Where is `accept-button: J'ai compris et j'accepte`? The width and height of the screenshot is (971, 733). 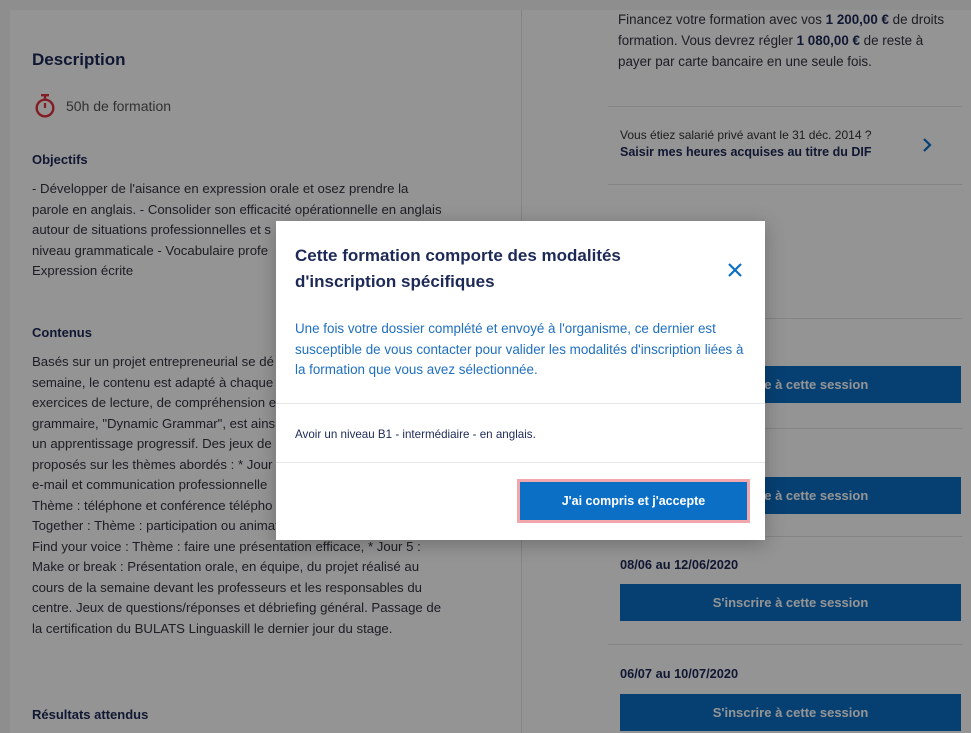 accept-button: J'ai compris et j'accepte is located at coordinates (633, 501).